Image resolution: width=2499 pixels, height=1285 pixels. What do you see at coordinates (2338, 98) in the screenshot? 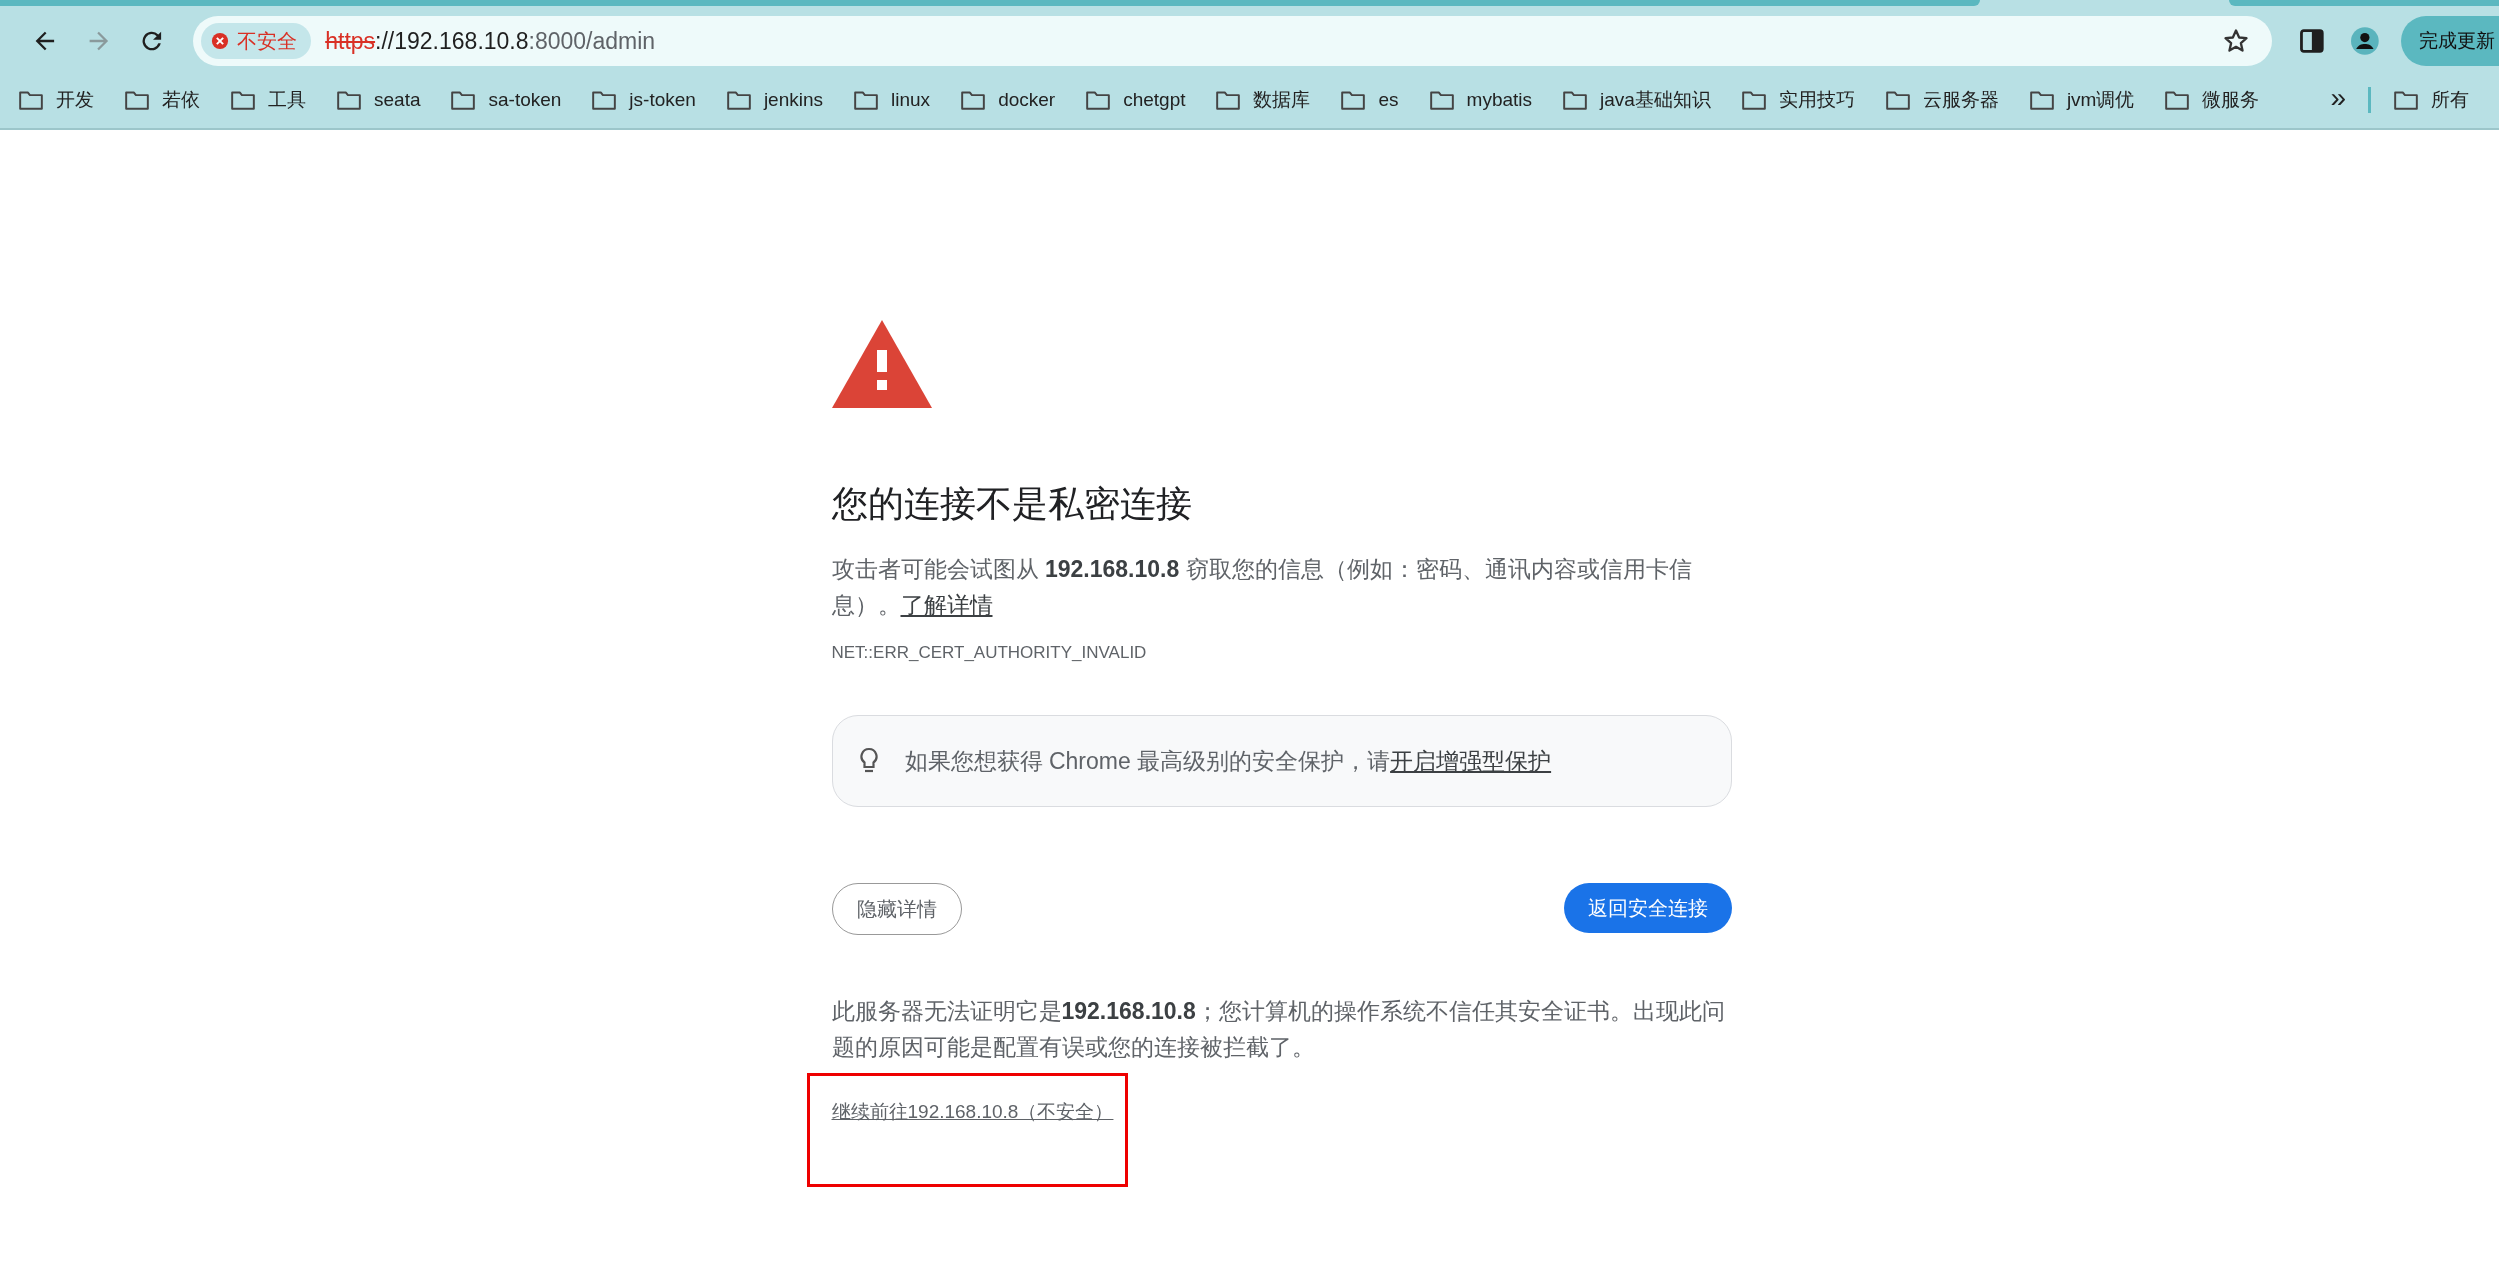
I see `more-bookmarks-button: »` at bounding box center [2338, 98].